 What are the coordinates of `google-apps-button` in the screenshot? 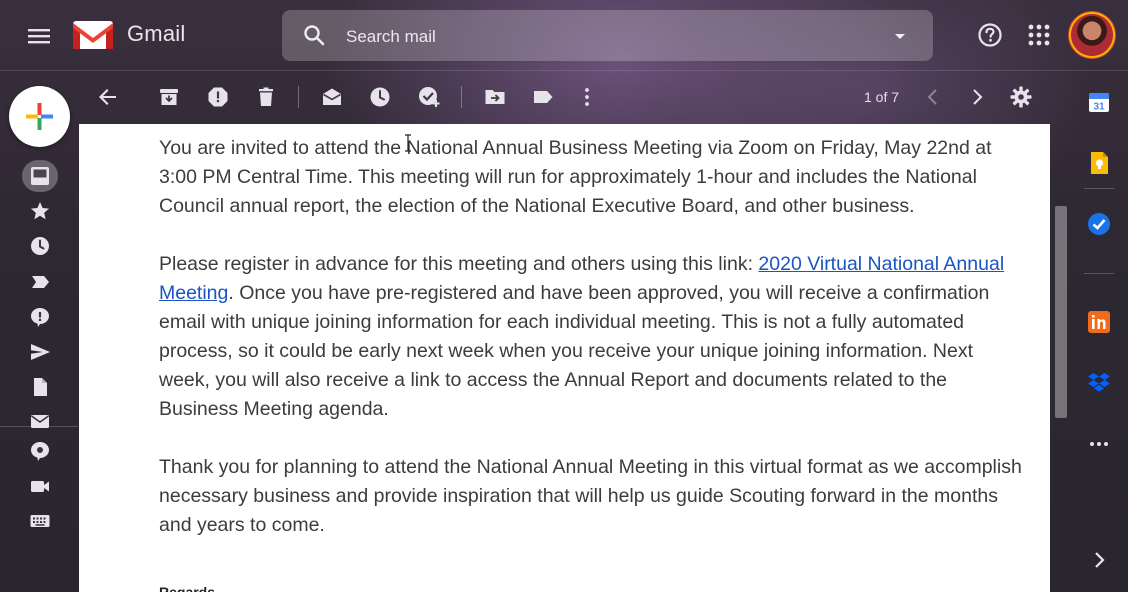 It's located at (1039, 35).